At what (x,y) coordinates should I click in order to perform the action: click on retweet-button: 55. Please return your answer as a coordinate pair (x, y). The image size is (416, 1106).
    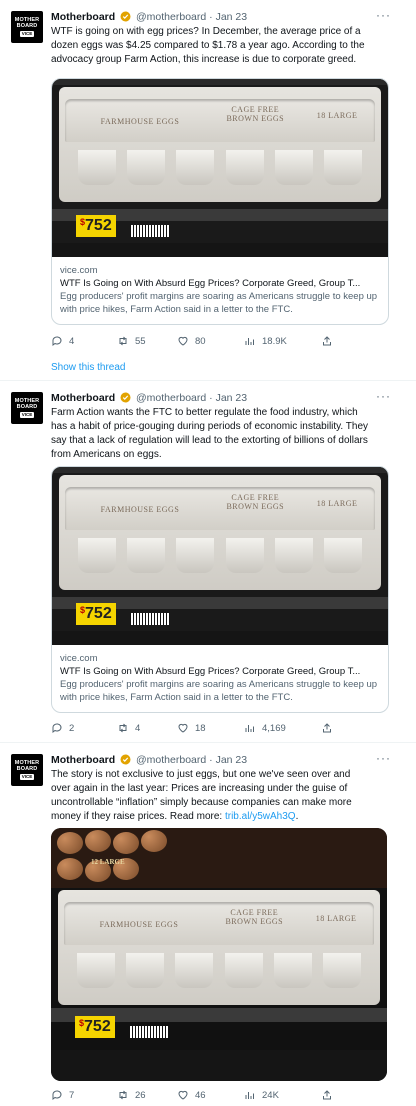
    Looking at the image, I should click on (131, 341).